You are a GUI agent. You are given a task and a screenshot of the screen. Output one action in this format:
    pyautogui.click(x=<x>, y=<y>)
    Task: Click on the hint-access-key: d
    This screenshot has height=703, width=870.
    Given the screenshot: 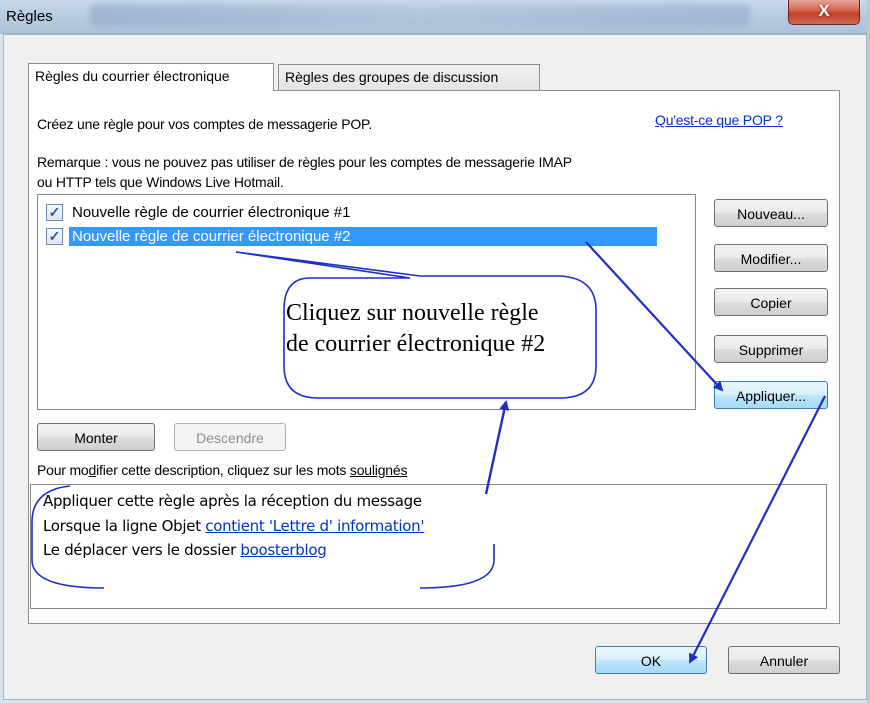 What is the action you would take?
    pyautogui.click(x=92, y=470)
    